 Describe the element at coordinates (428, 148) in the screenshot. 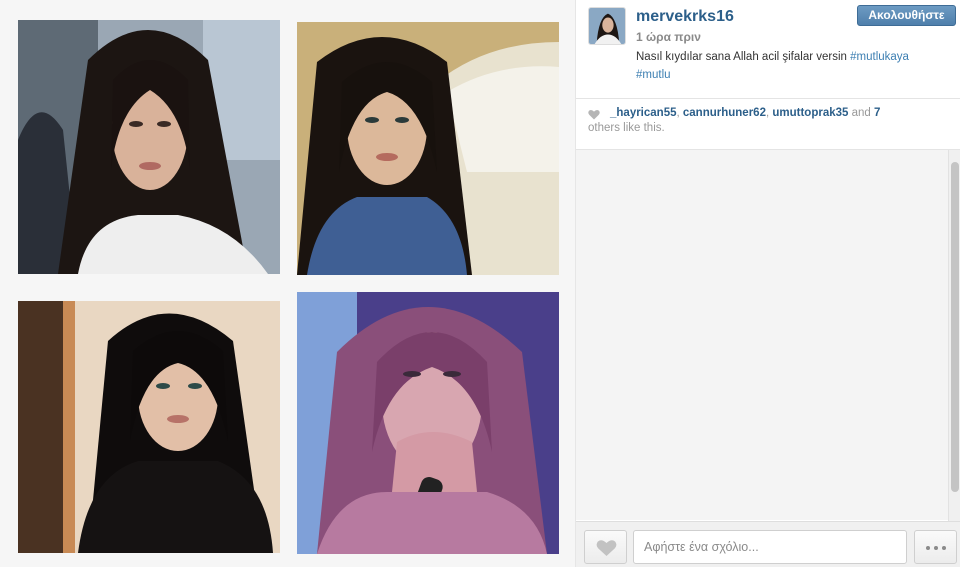

I see `collage-photo-top-right` at that location.